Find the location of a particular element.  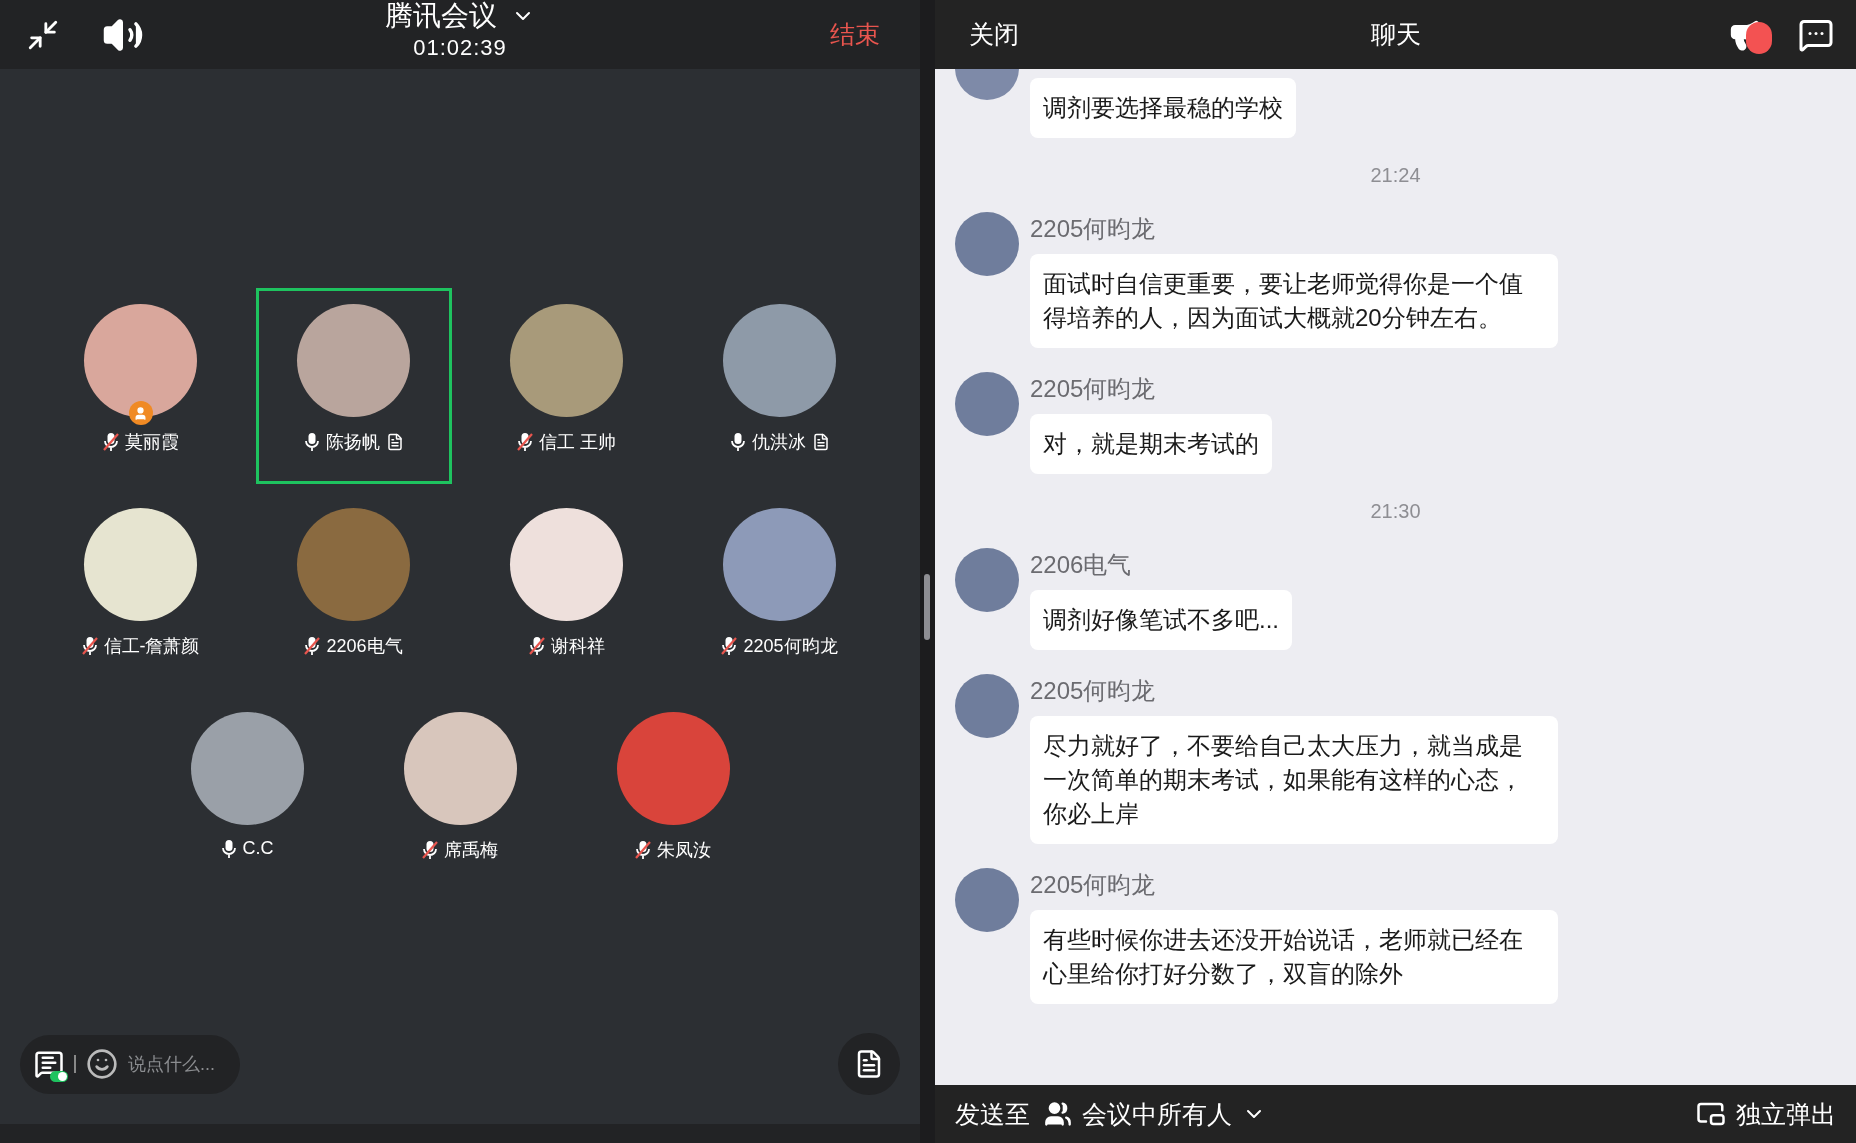

participant-tile: 朱凤汝 is located at coordinates (673, 794).